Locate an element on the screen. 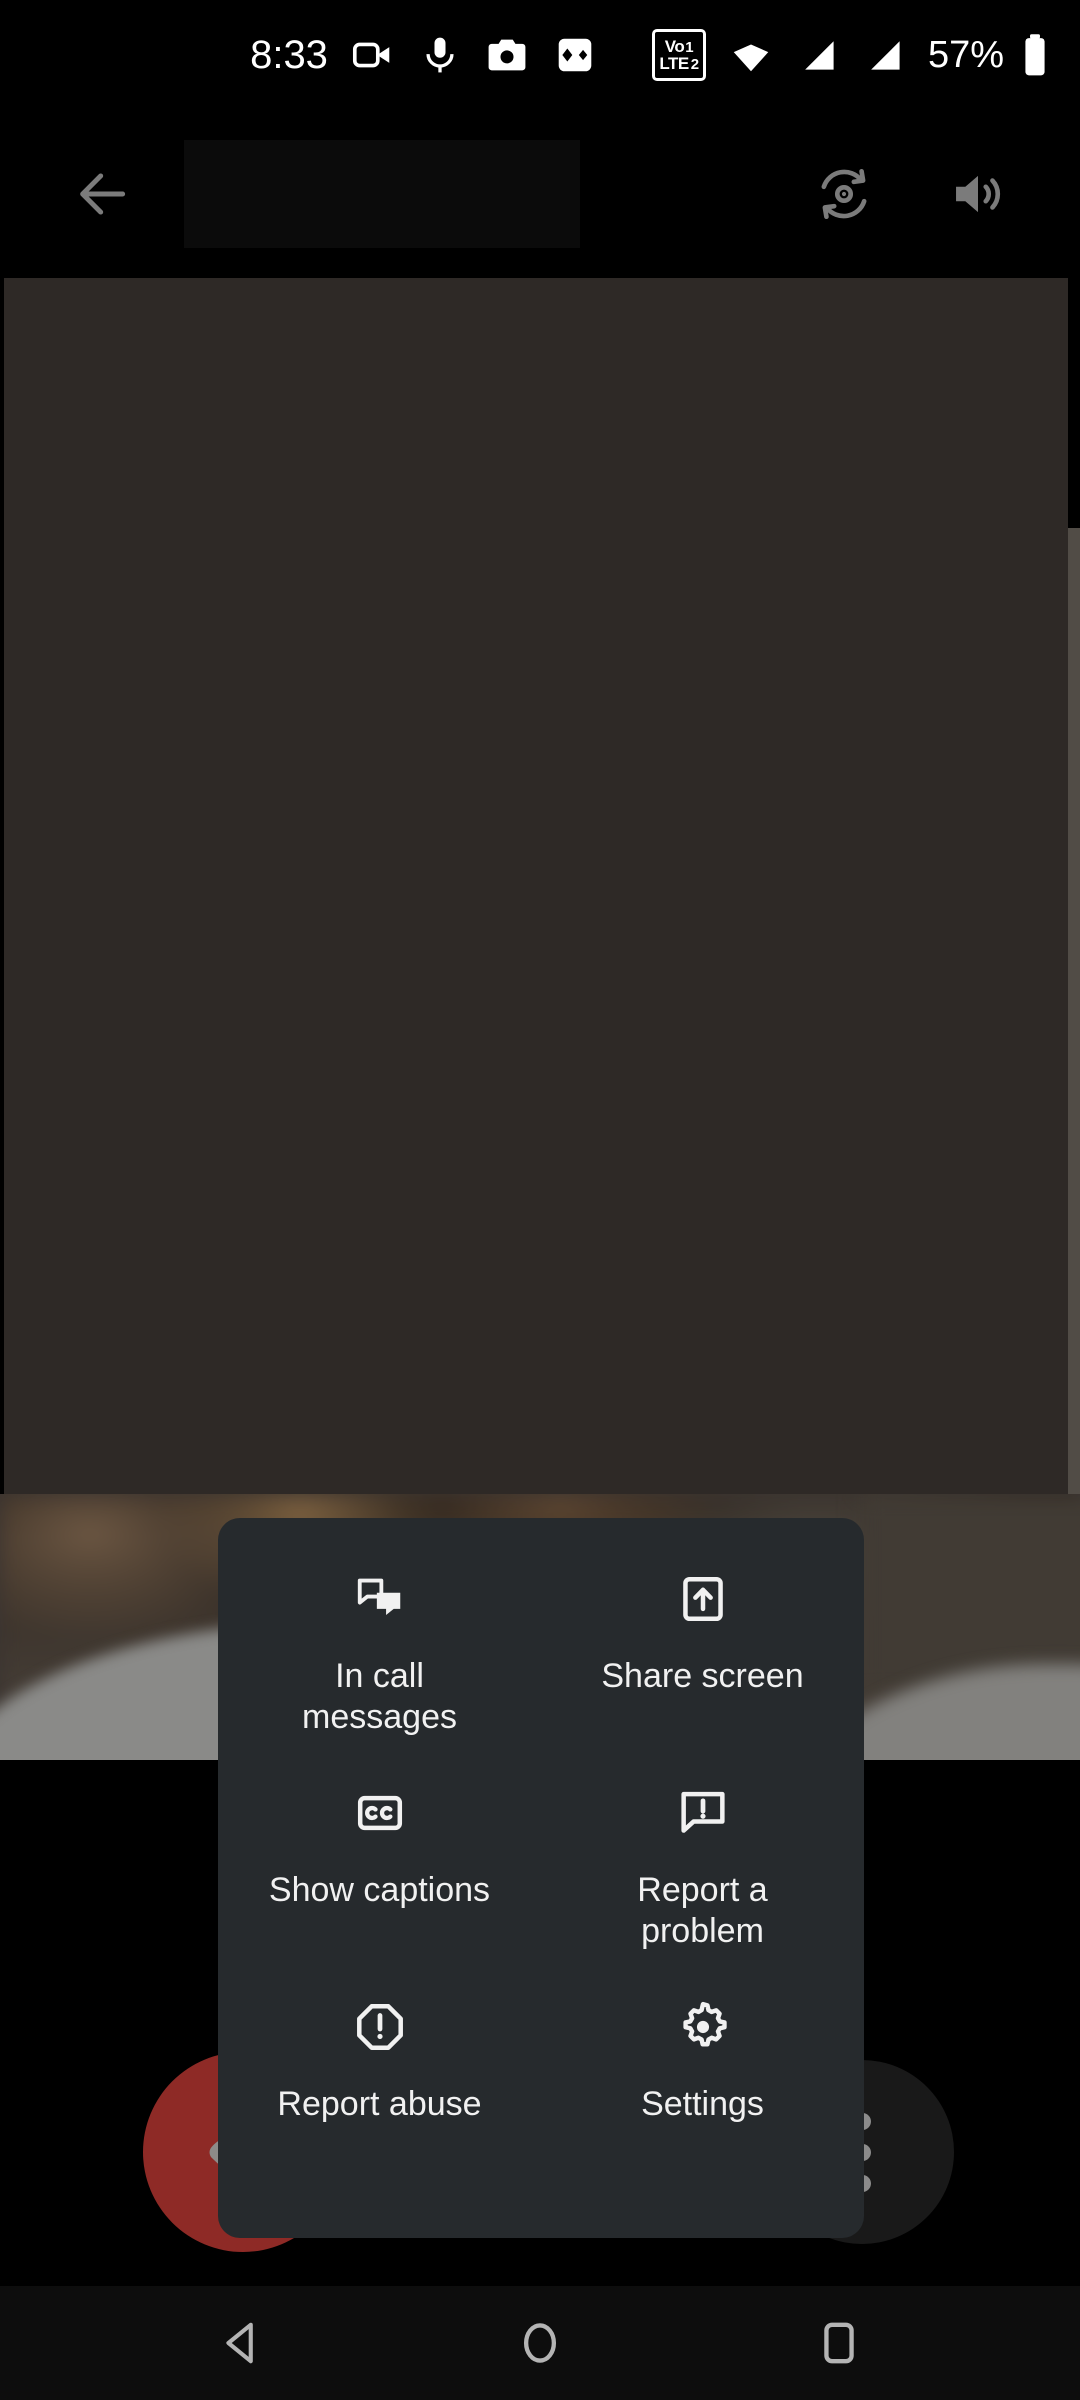 The image size is (1080, 2400). volte-dual-sim-icon: Vo 1 LTE 2 is located at coordinates (678, 55).